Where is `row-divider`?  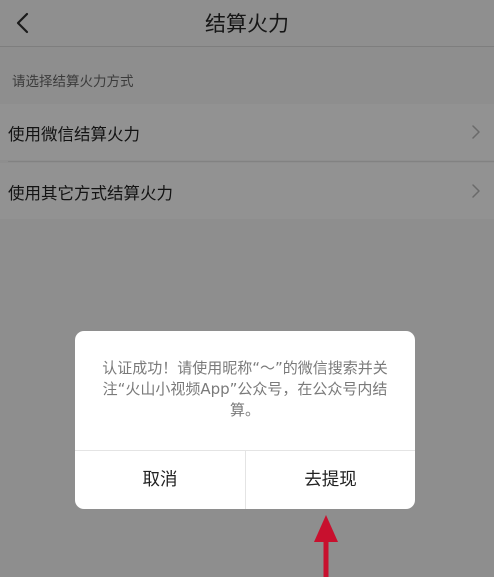
row-divider is located at coordinates (251, 161).